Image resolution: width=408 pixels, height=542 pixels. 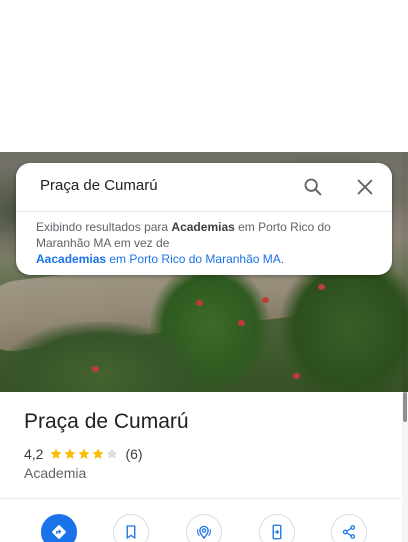 I want to click on search-box: Praça de Cumarú, so click(x=204, y=187).